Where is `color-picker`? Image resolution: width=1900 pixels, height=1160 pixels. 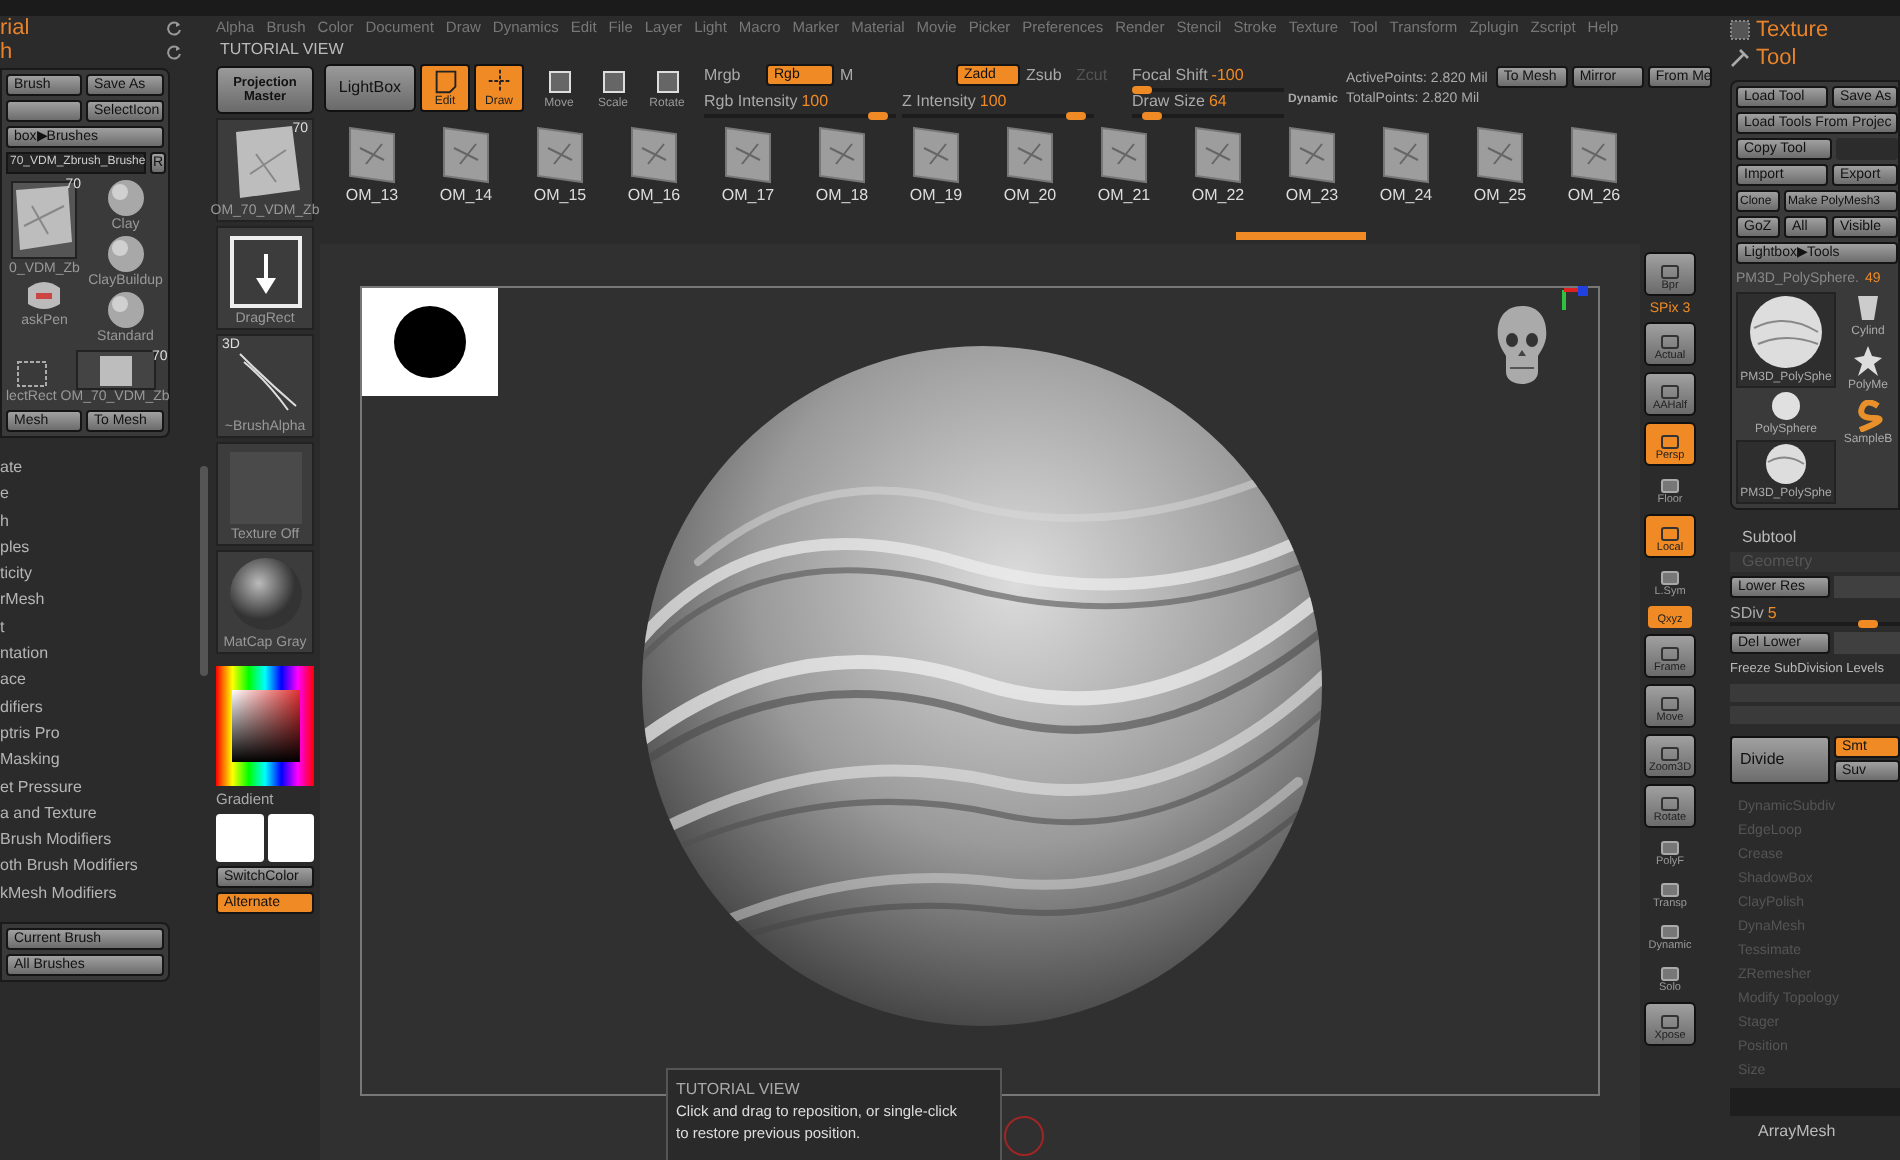 color-picker is located at coordinates (265, 726).